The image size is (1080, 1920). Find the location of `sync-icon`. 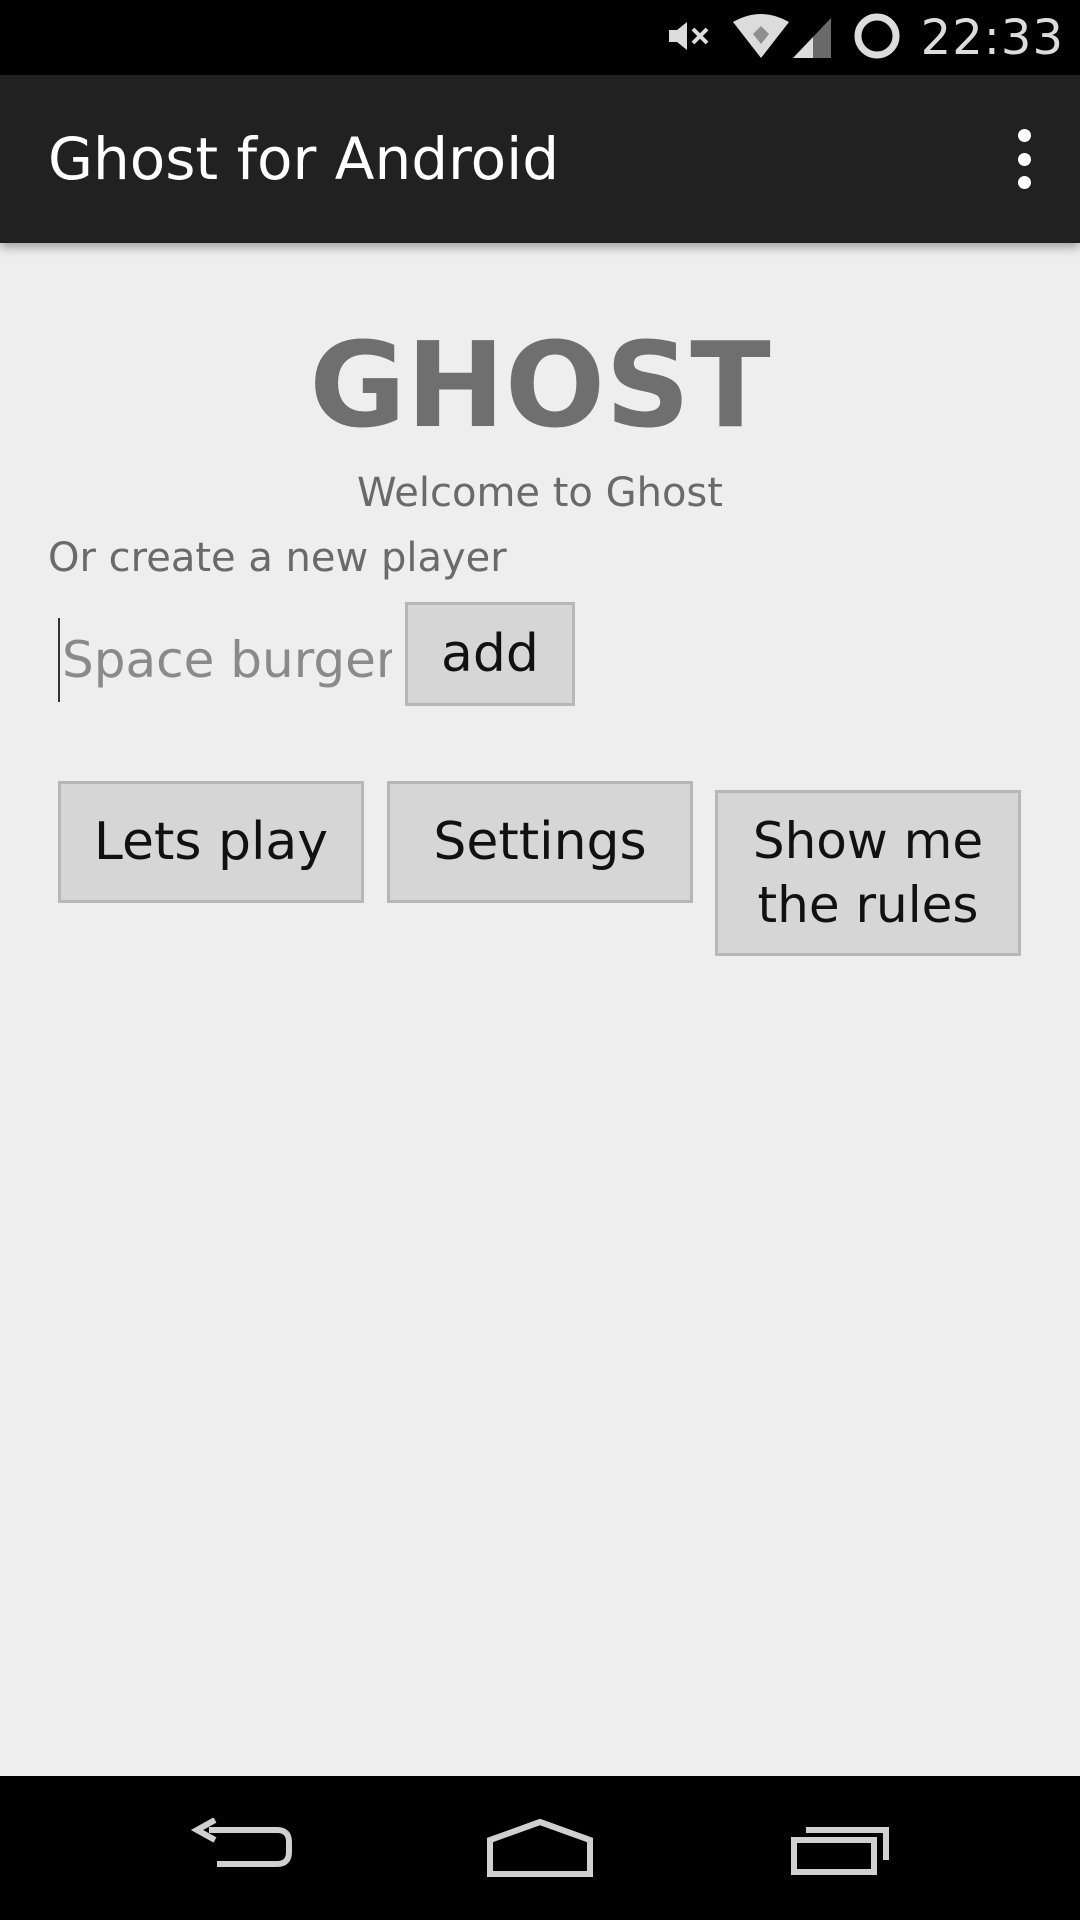

sync-icon is located at coordinates (877, 38).